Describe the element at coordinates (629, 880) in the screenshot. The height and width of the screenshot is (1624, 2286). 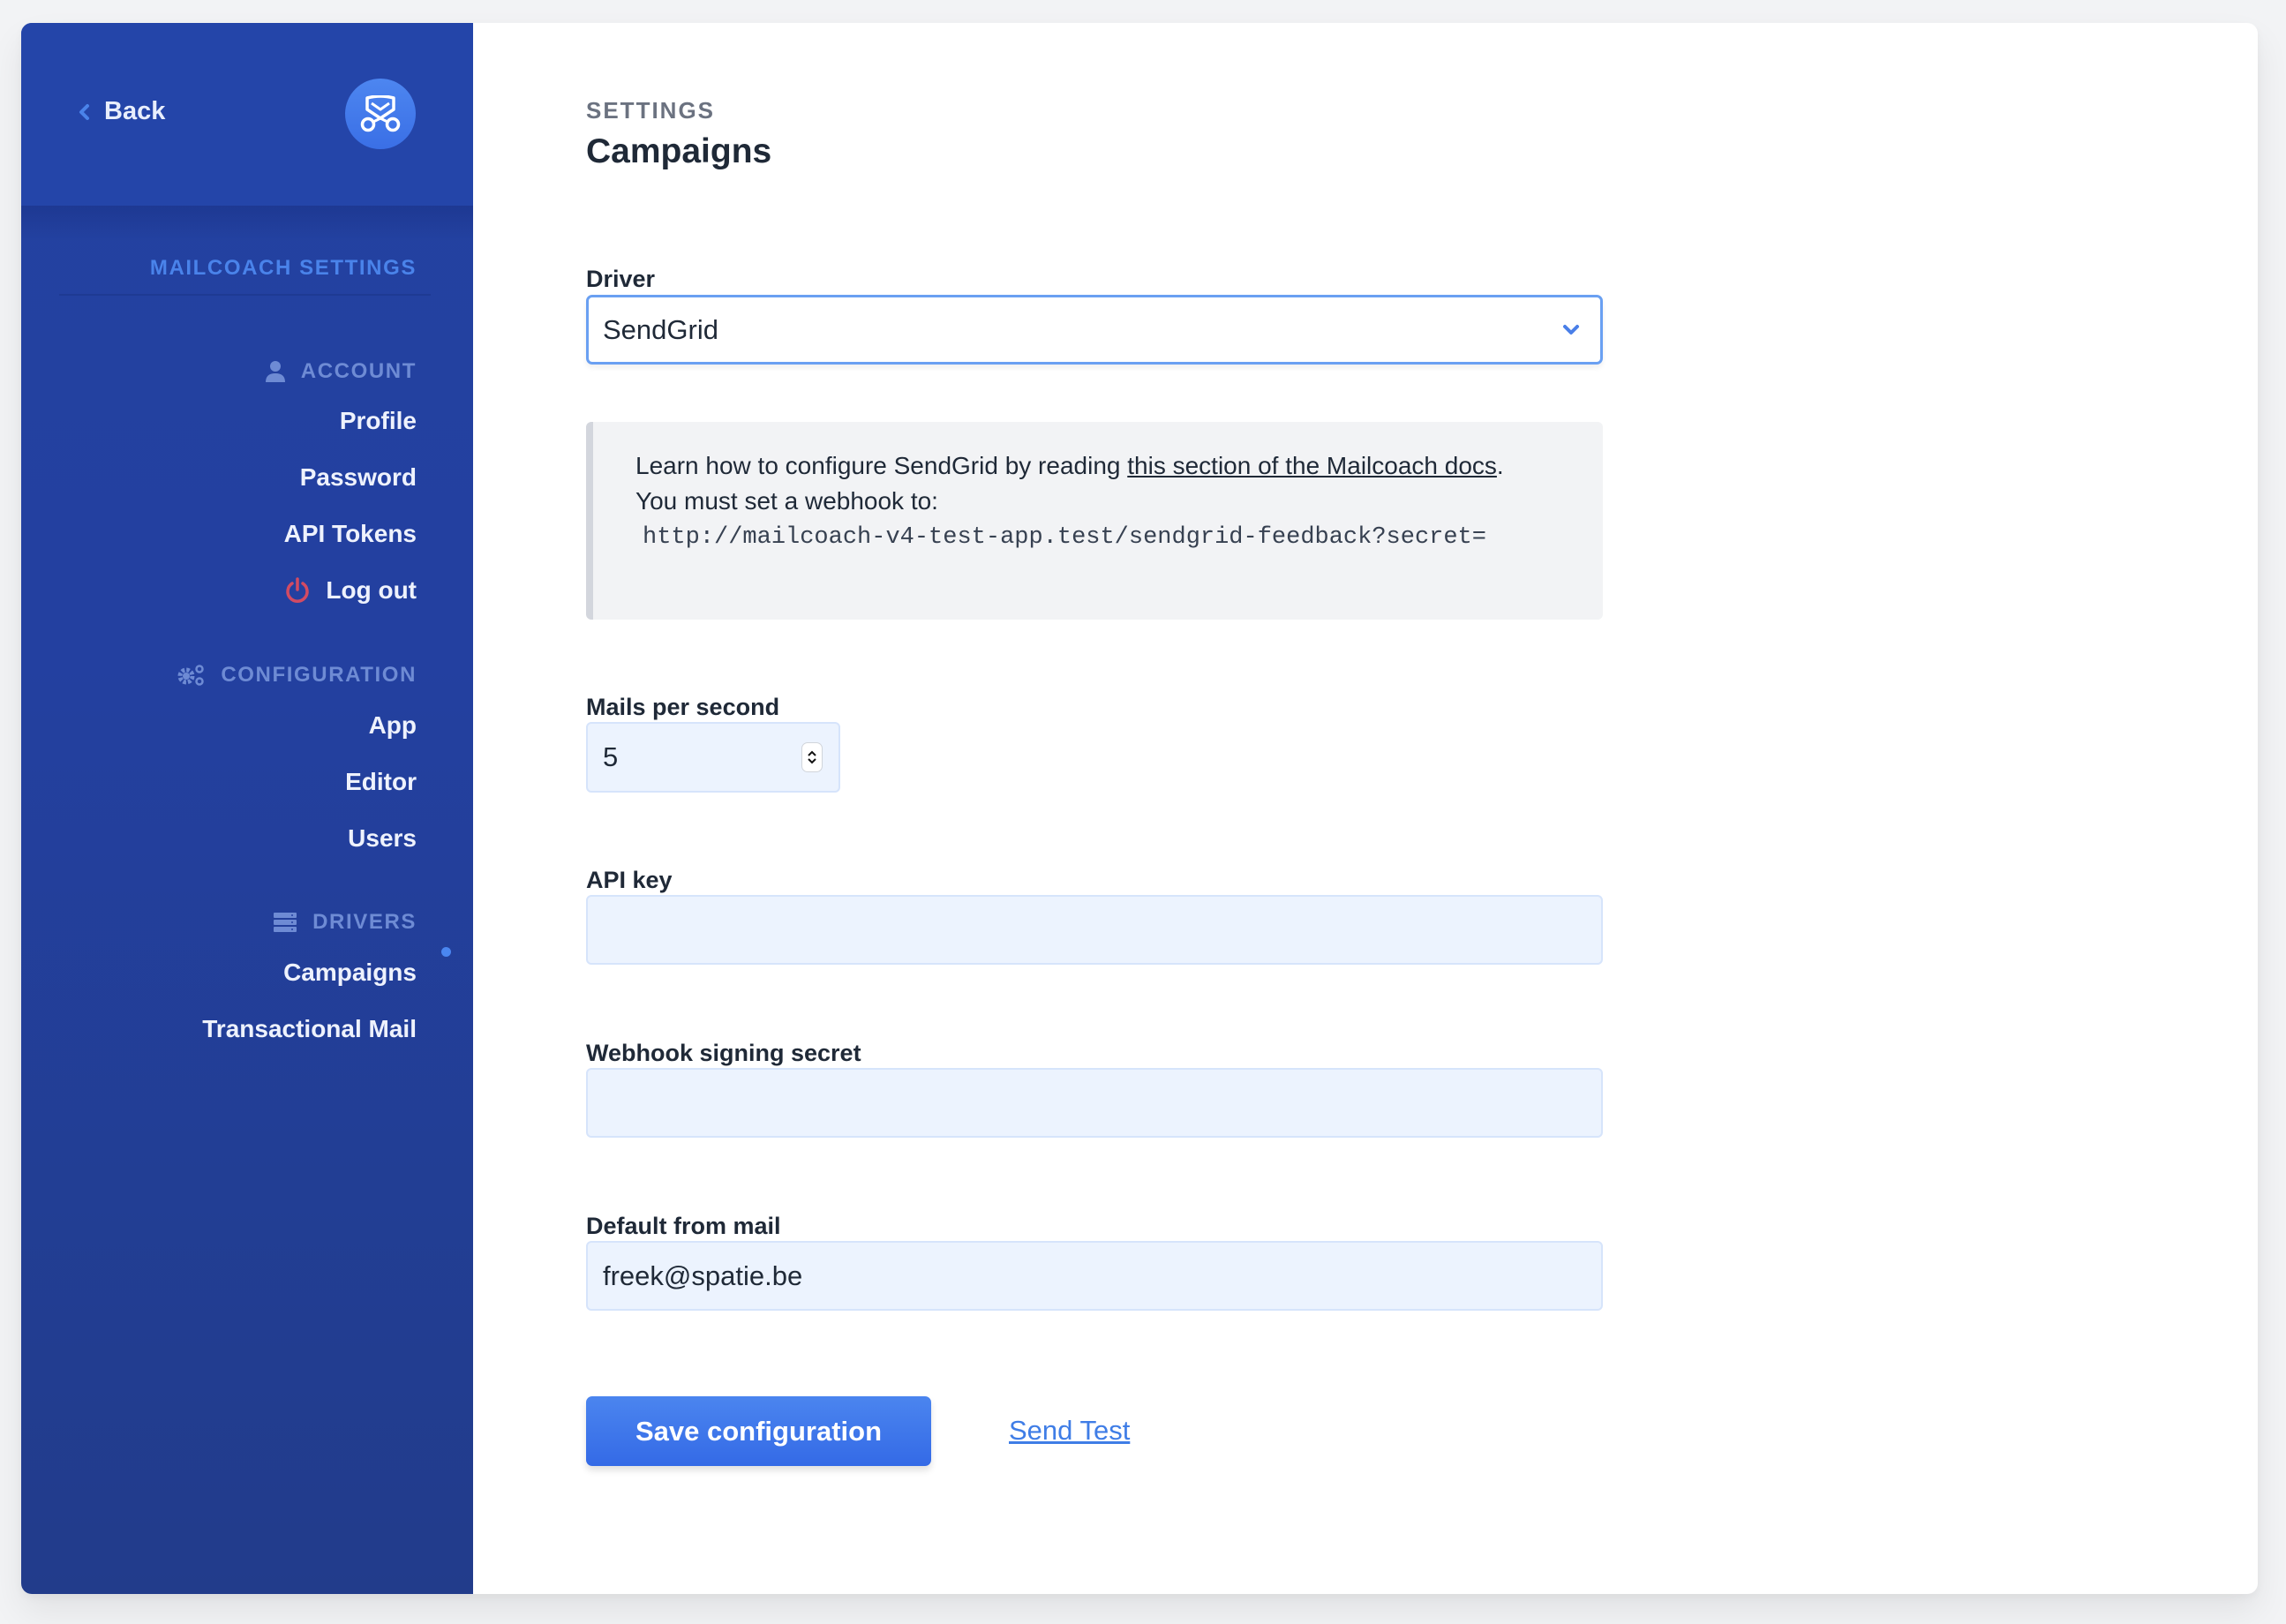
I see `api-key-label: API key` at that location.